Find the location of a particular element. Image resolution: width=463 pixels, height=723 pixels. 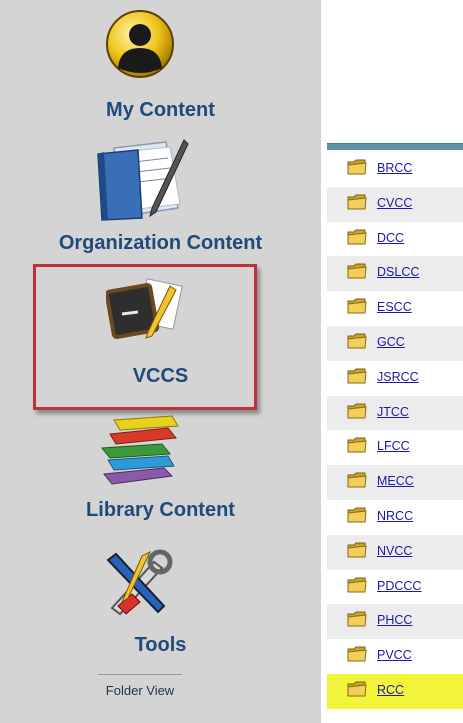

folder-row: RCC is located at coordinates (395, 691).